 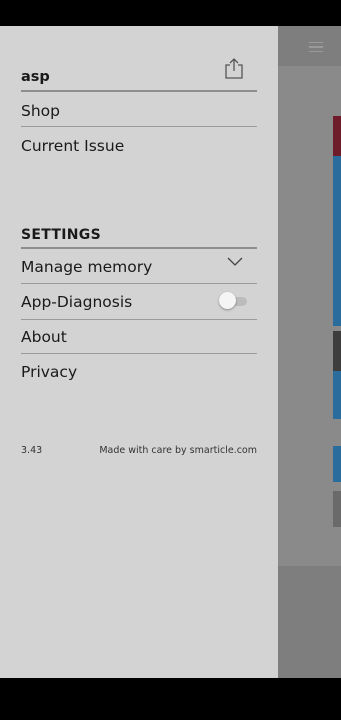 What do you see at coordinates (316, 47) in the screenshot?
I see `hamburger-menu-icon` at bounding box center [316, 47].